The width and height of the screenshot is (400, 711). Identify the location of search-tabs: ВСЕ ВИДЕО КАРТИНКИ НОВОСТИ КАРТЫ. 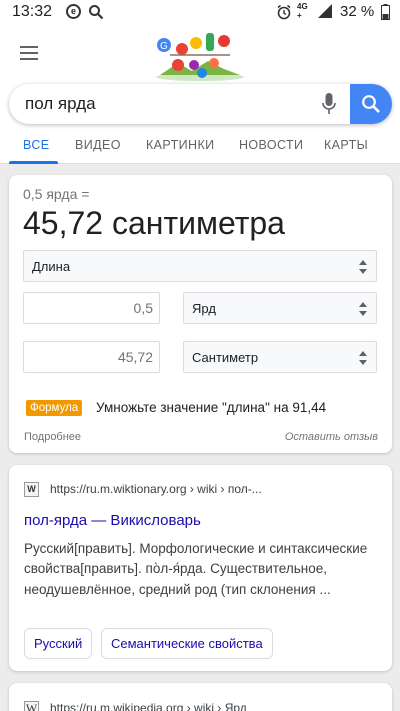
(200, 148).